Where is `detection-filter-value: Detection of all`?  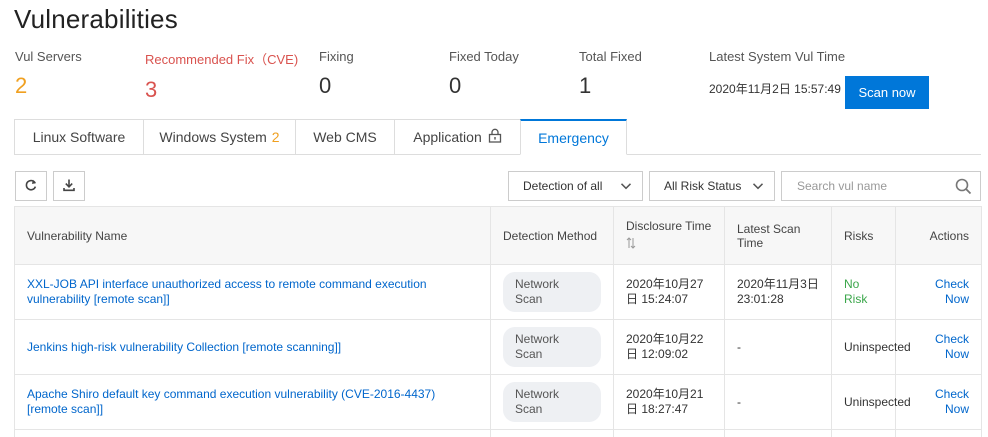 detection-filter-value: Detection of all is located at coordinates (563, 186).